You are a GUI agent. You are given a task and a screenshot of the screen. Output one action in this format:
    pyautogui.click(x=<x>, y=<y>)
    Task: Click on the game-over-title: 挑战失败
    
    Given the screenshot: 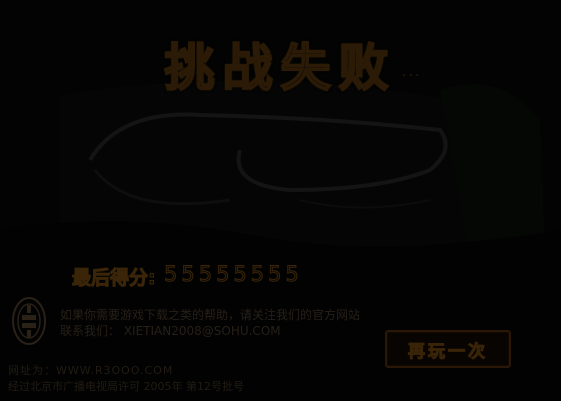 What is the action you would take?
    pyautogui.click(x=280, y=68)
    